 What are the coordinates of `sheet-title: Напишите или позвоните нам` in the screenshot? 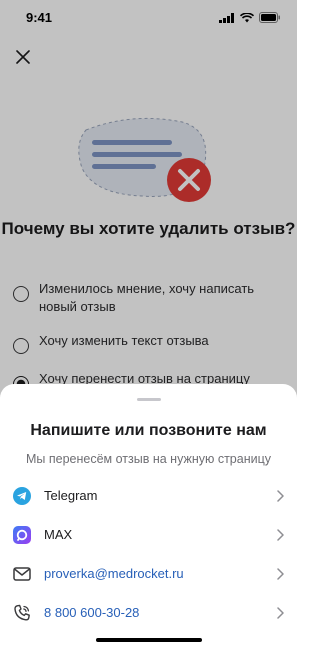 It's located at (148, 430).